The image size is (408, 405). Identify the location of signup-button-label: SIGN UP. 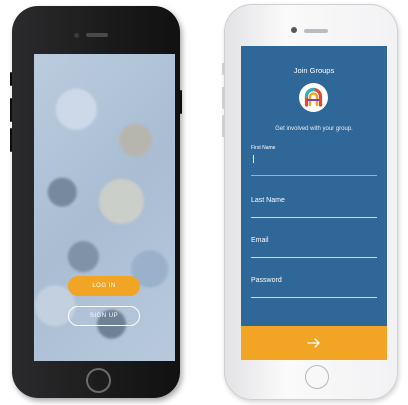
(104, 316).